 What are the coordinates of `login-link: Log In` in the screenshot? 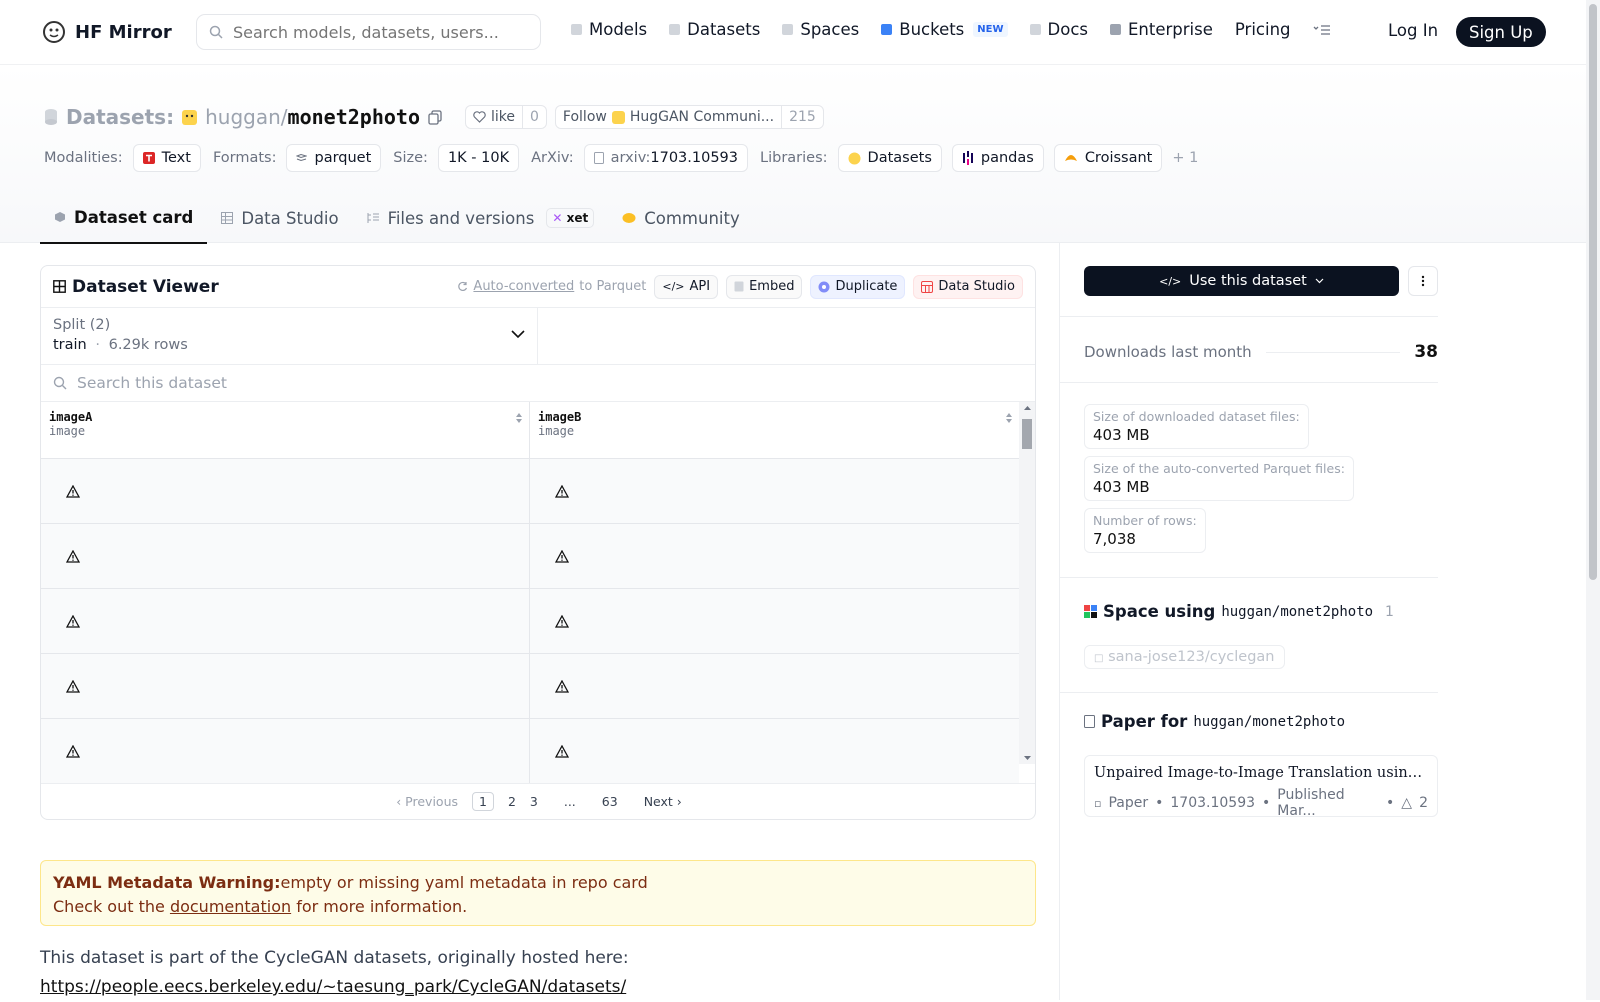 It's located at (1413, 30).